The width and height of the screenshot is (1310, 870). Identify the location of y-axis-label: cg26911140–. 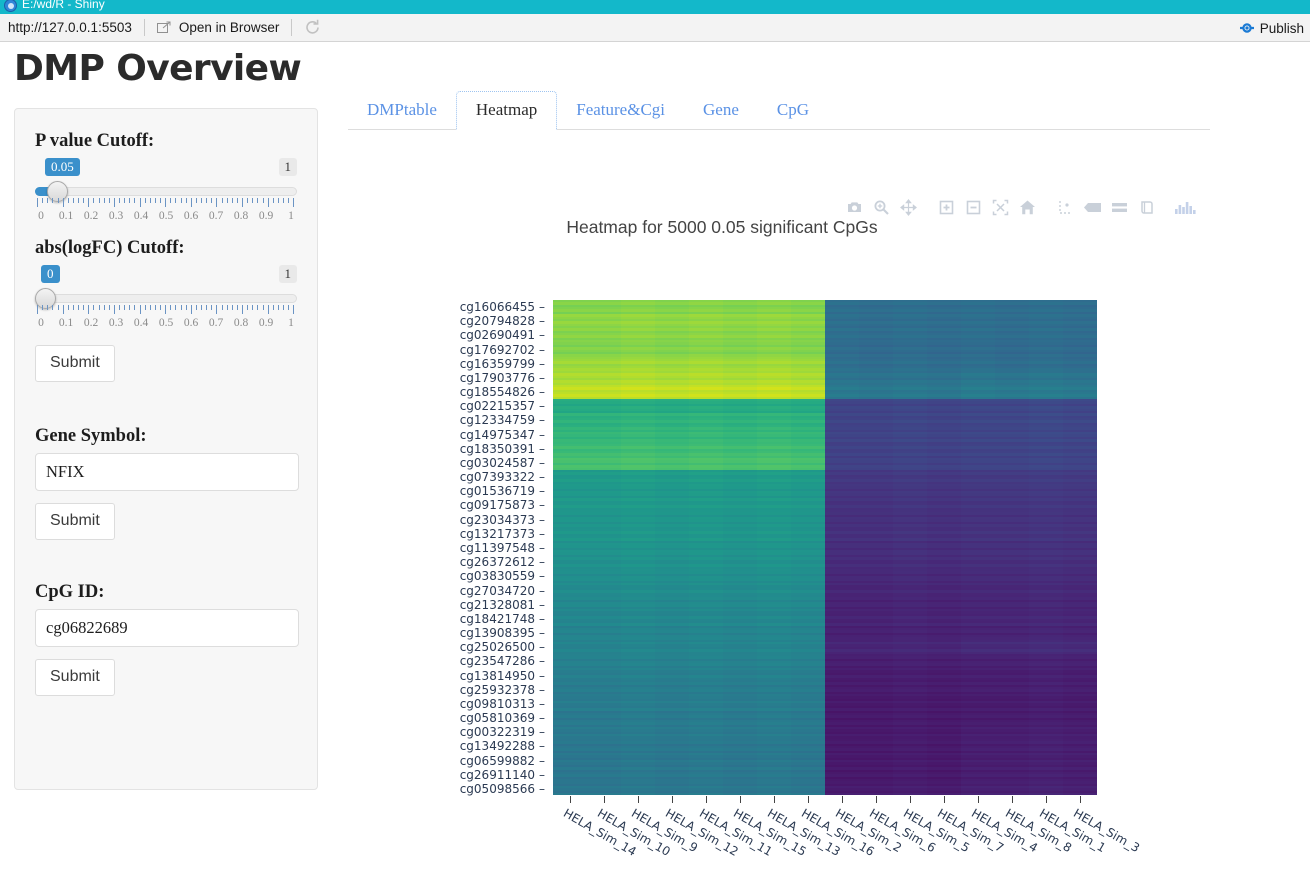
(502, 774).